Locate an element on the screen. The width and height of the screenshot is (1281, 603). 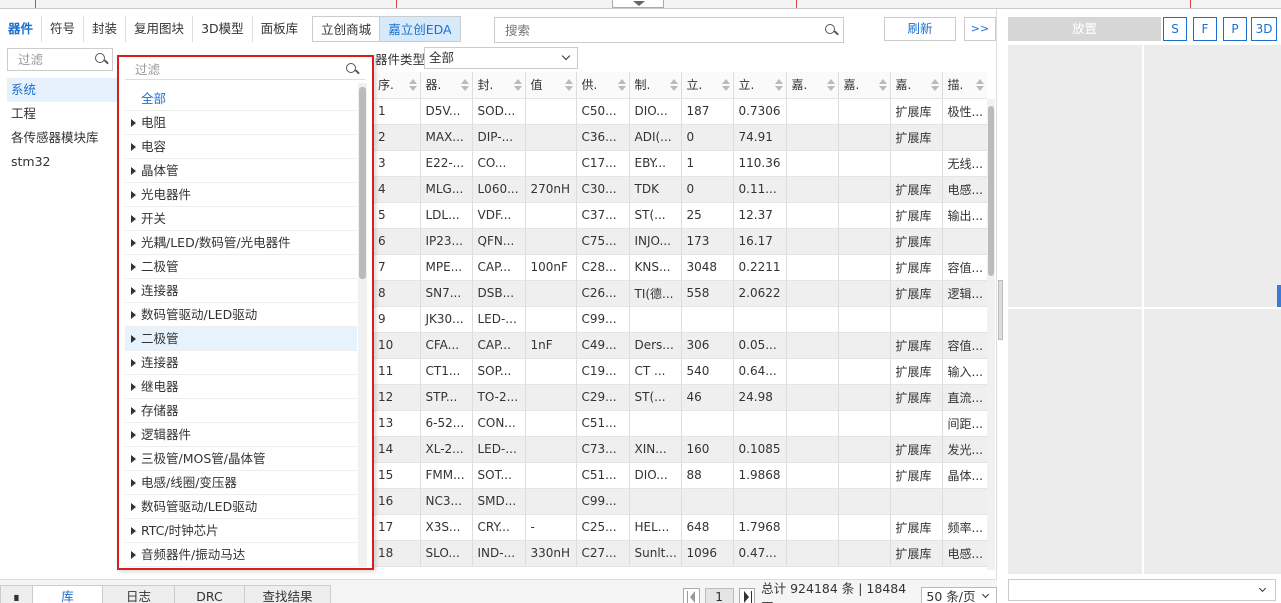
column-header: 供. is located at coordinates (603, 85).